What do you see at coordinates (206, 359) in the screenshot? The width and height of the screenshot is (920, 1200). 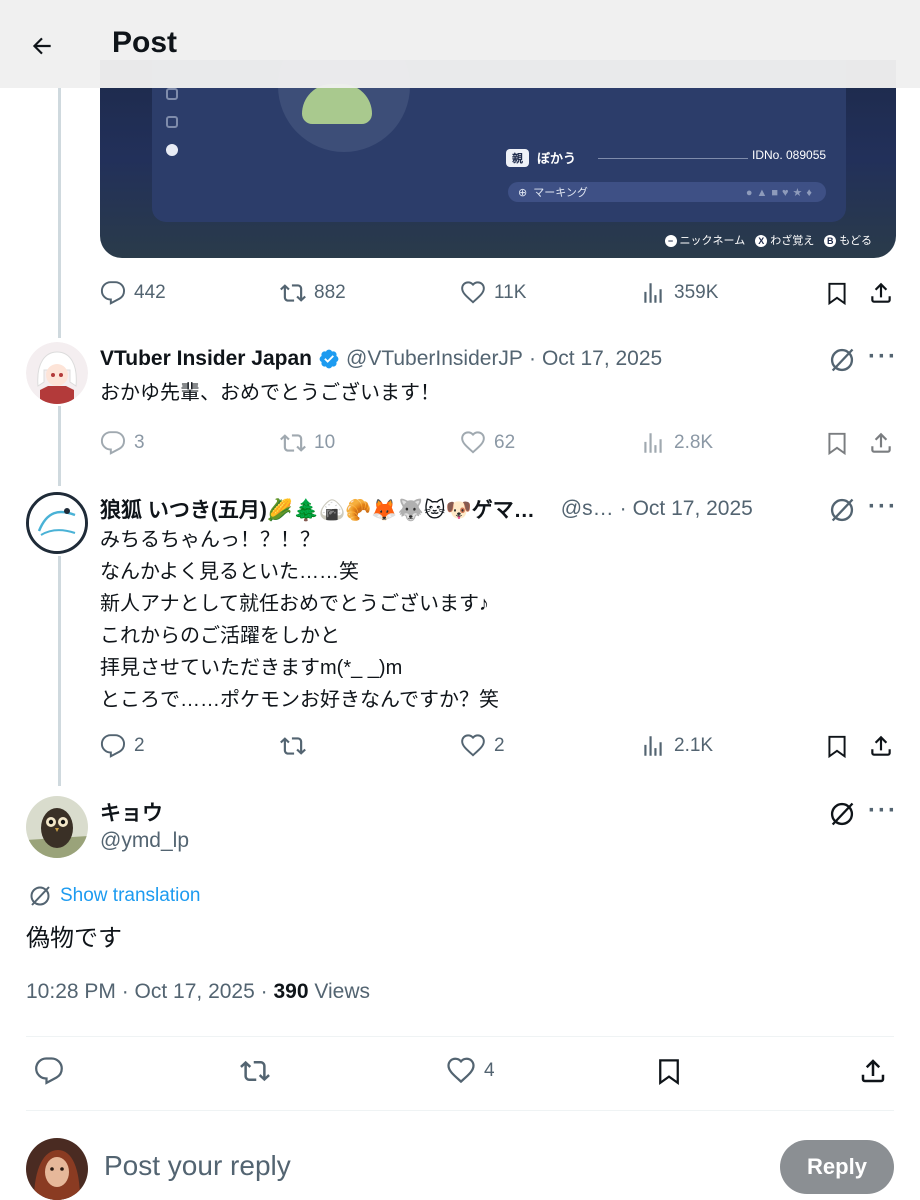 I see `display-name: VTuber Insider Japan` at bounding box center [206, 359].